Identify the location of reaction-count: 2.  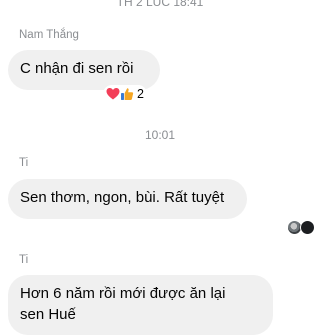
(140, 94).